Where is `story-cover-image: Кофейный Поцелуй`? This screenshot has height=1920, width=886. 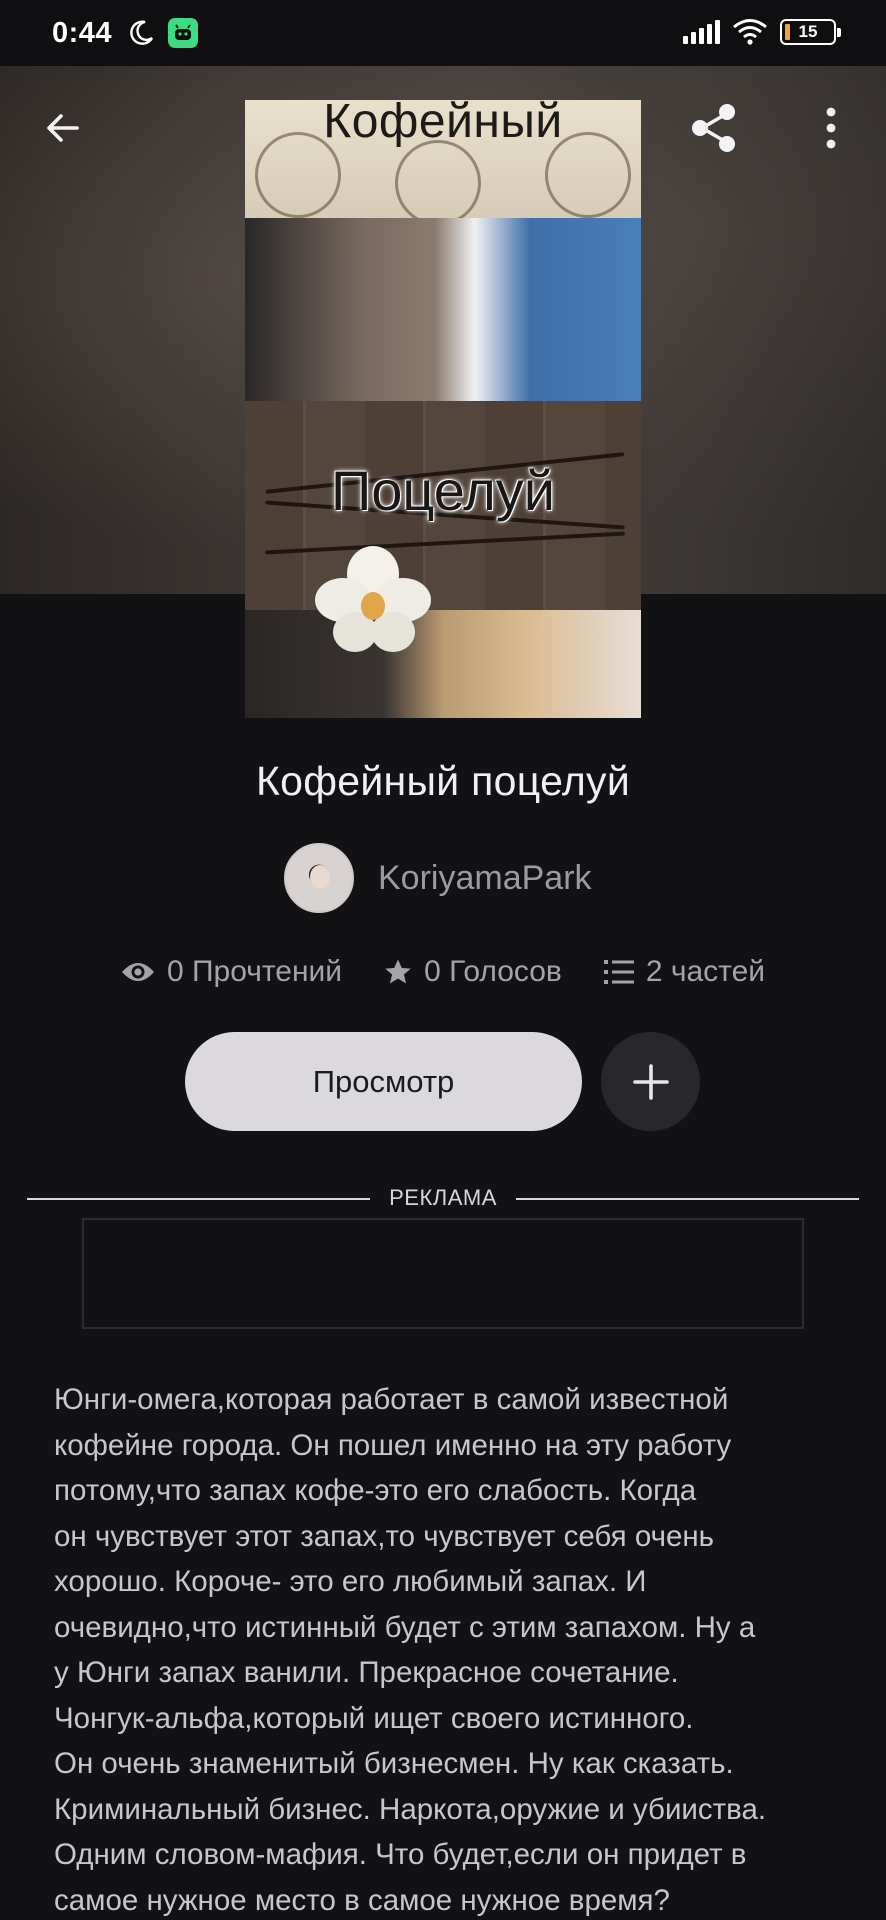
story-cover-image: Кофейный Поцелуй is located at coordinates (443, 409).